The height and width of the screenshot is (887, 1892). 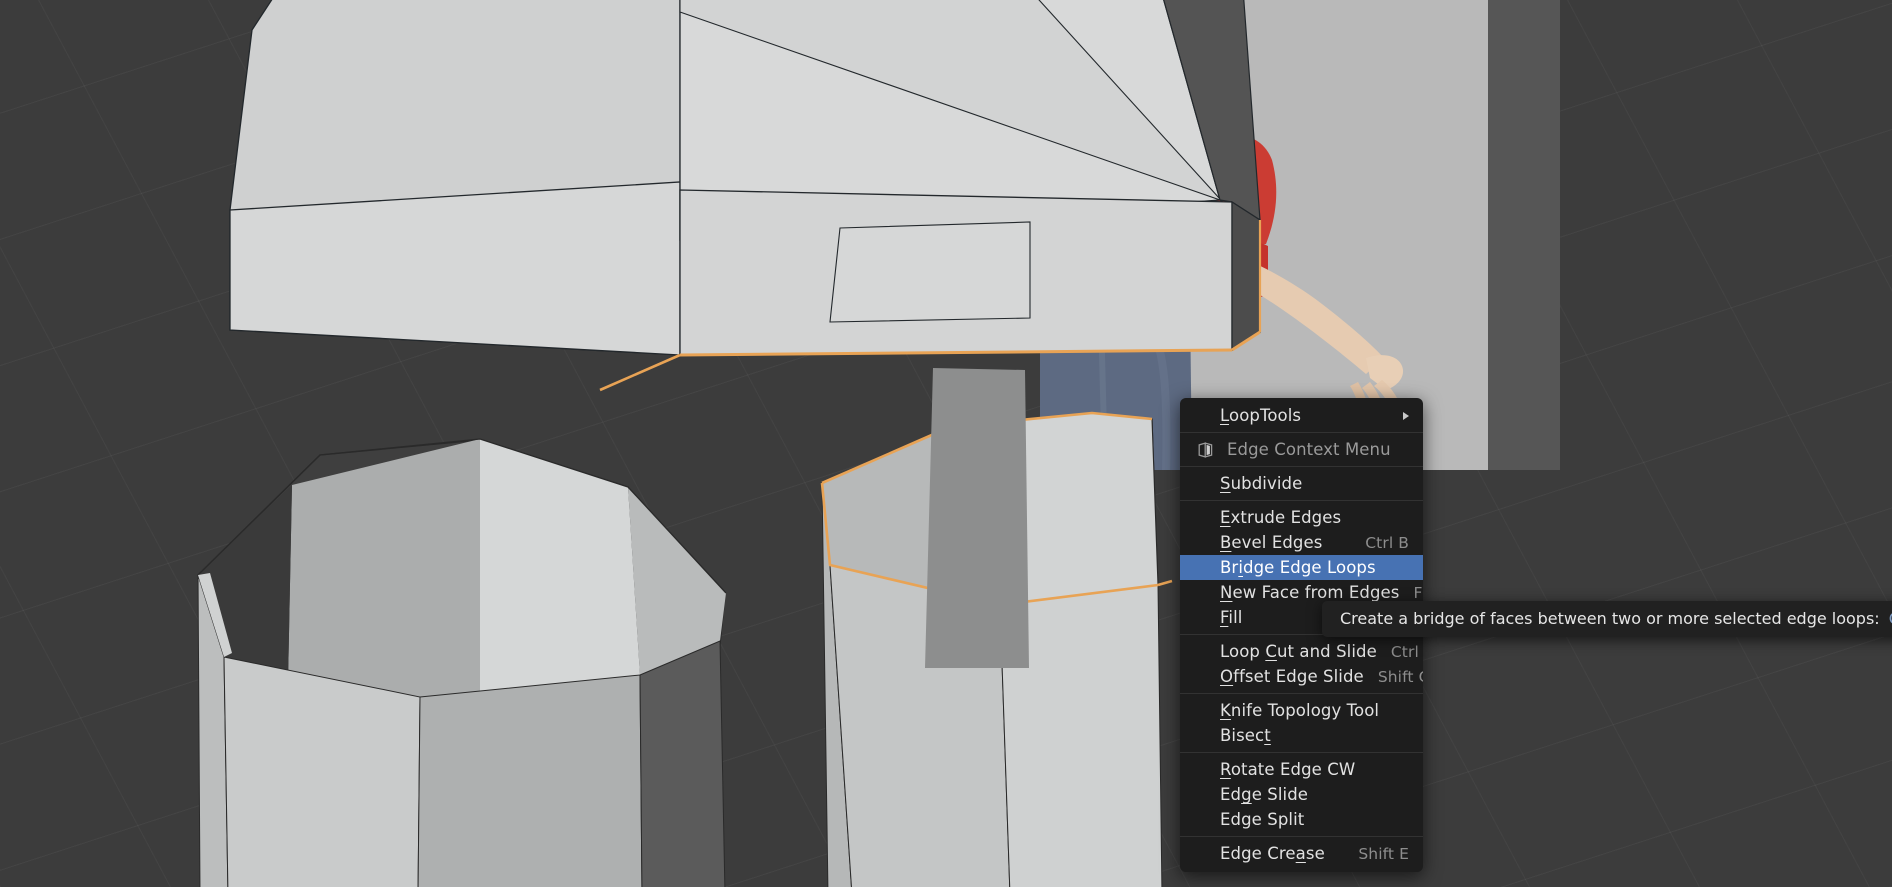 What do you see at coordinates (1400, 676) in the screenshot?
I see `menu-item-shortcut: Shift Ctrl R` at bounding box center [1400, 676].